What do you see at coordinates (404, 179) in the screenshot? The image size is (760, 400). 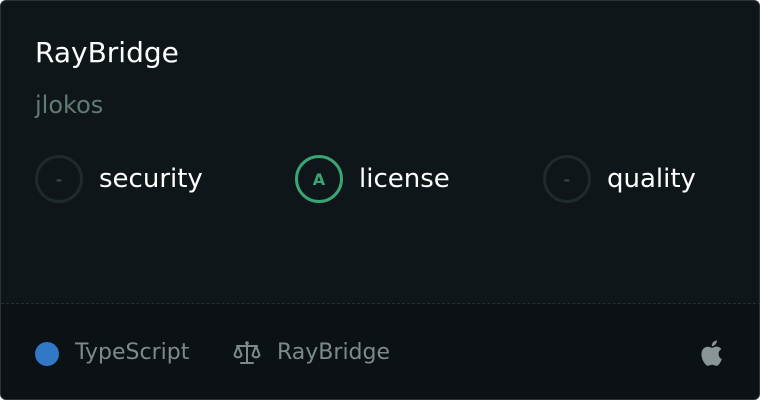 I see `license-label: license` at bounding box center [404, 179].